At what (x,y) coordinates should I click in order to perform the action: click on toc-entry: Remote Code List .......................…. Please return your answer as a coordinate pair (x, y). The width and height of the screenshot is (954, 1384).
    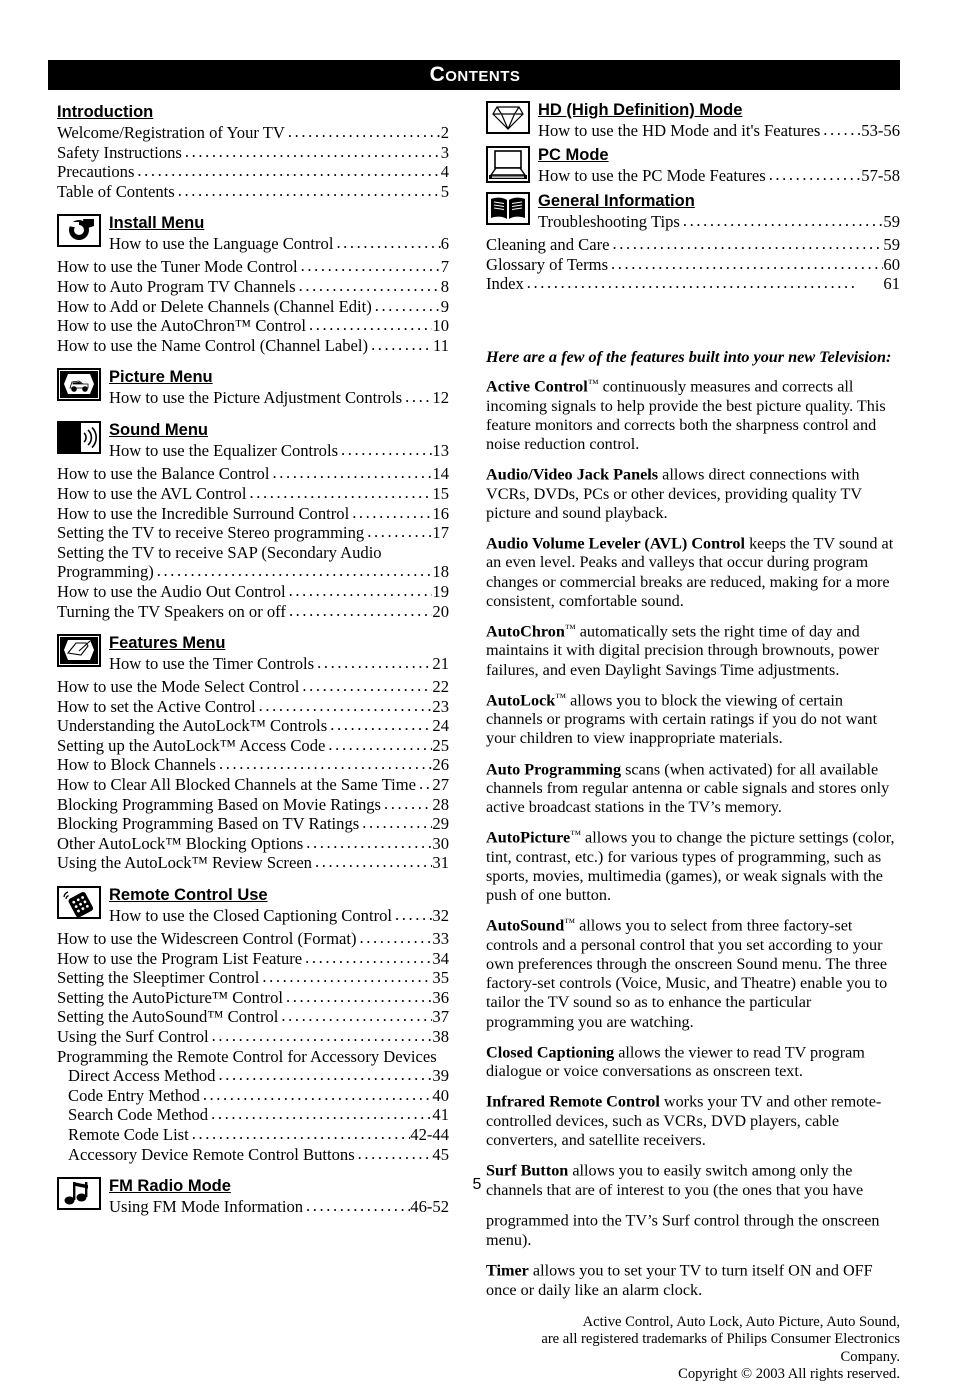
    Looking at the image, I should click on (253, 1135).